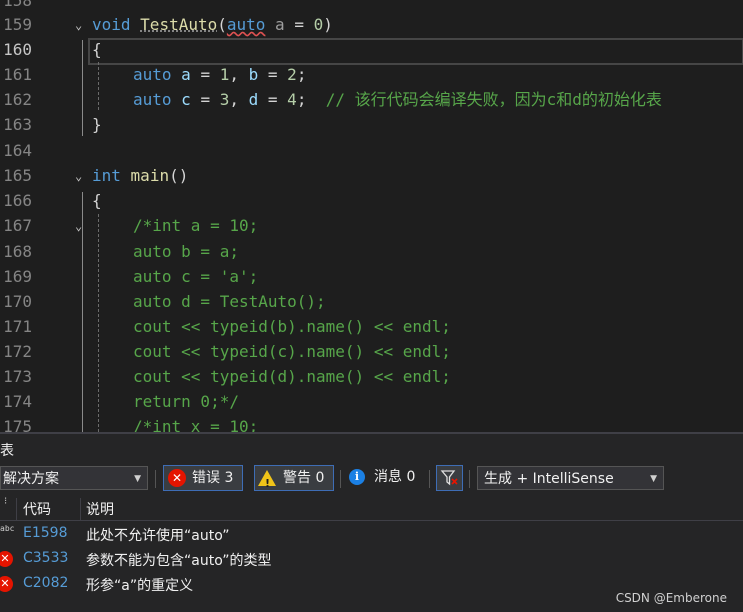  I want to click on code-text: auto b = a;, so click(186, 251).